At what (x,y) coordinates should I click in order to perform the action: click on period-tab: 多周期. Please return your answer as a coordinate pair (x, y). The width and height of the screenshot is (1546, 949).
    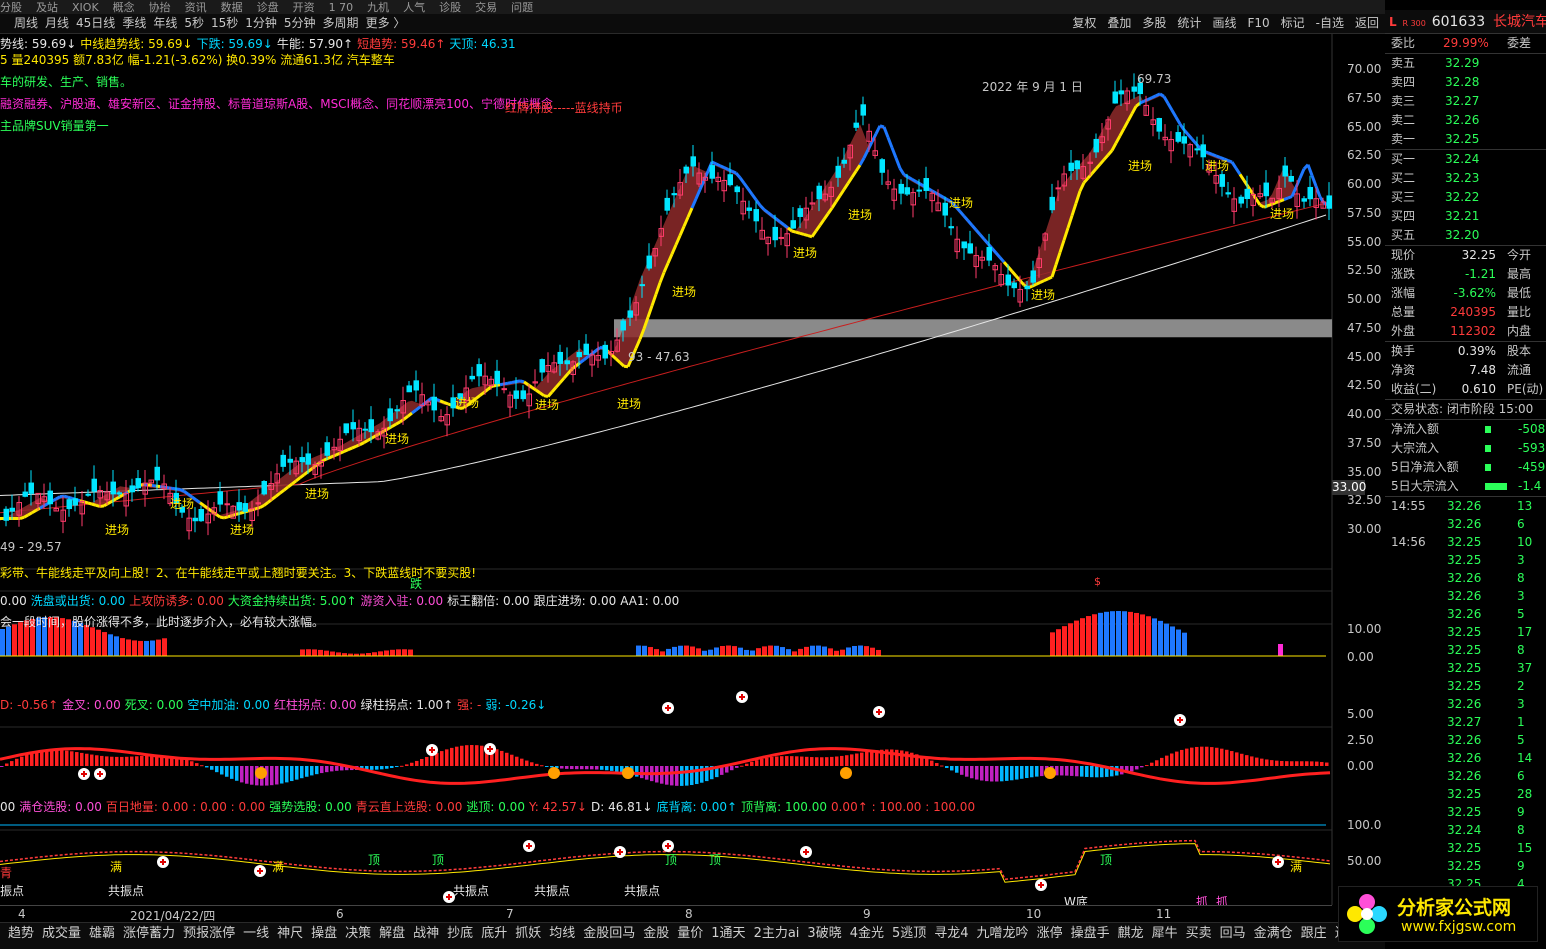
    Looking at the image, I should click on (341, 23).